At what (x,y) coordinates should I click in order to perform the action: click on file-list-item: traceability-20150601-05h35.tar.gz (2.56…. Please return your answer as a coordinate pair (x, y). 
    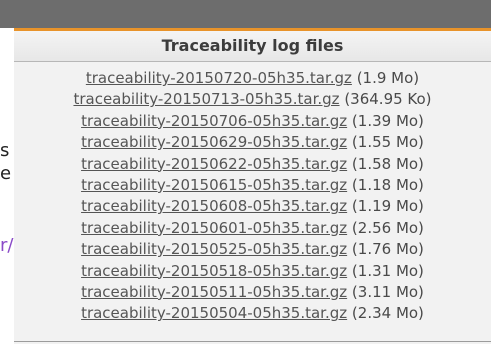
    Looking at the image, I should click on (252, 228).